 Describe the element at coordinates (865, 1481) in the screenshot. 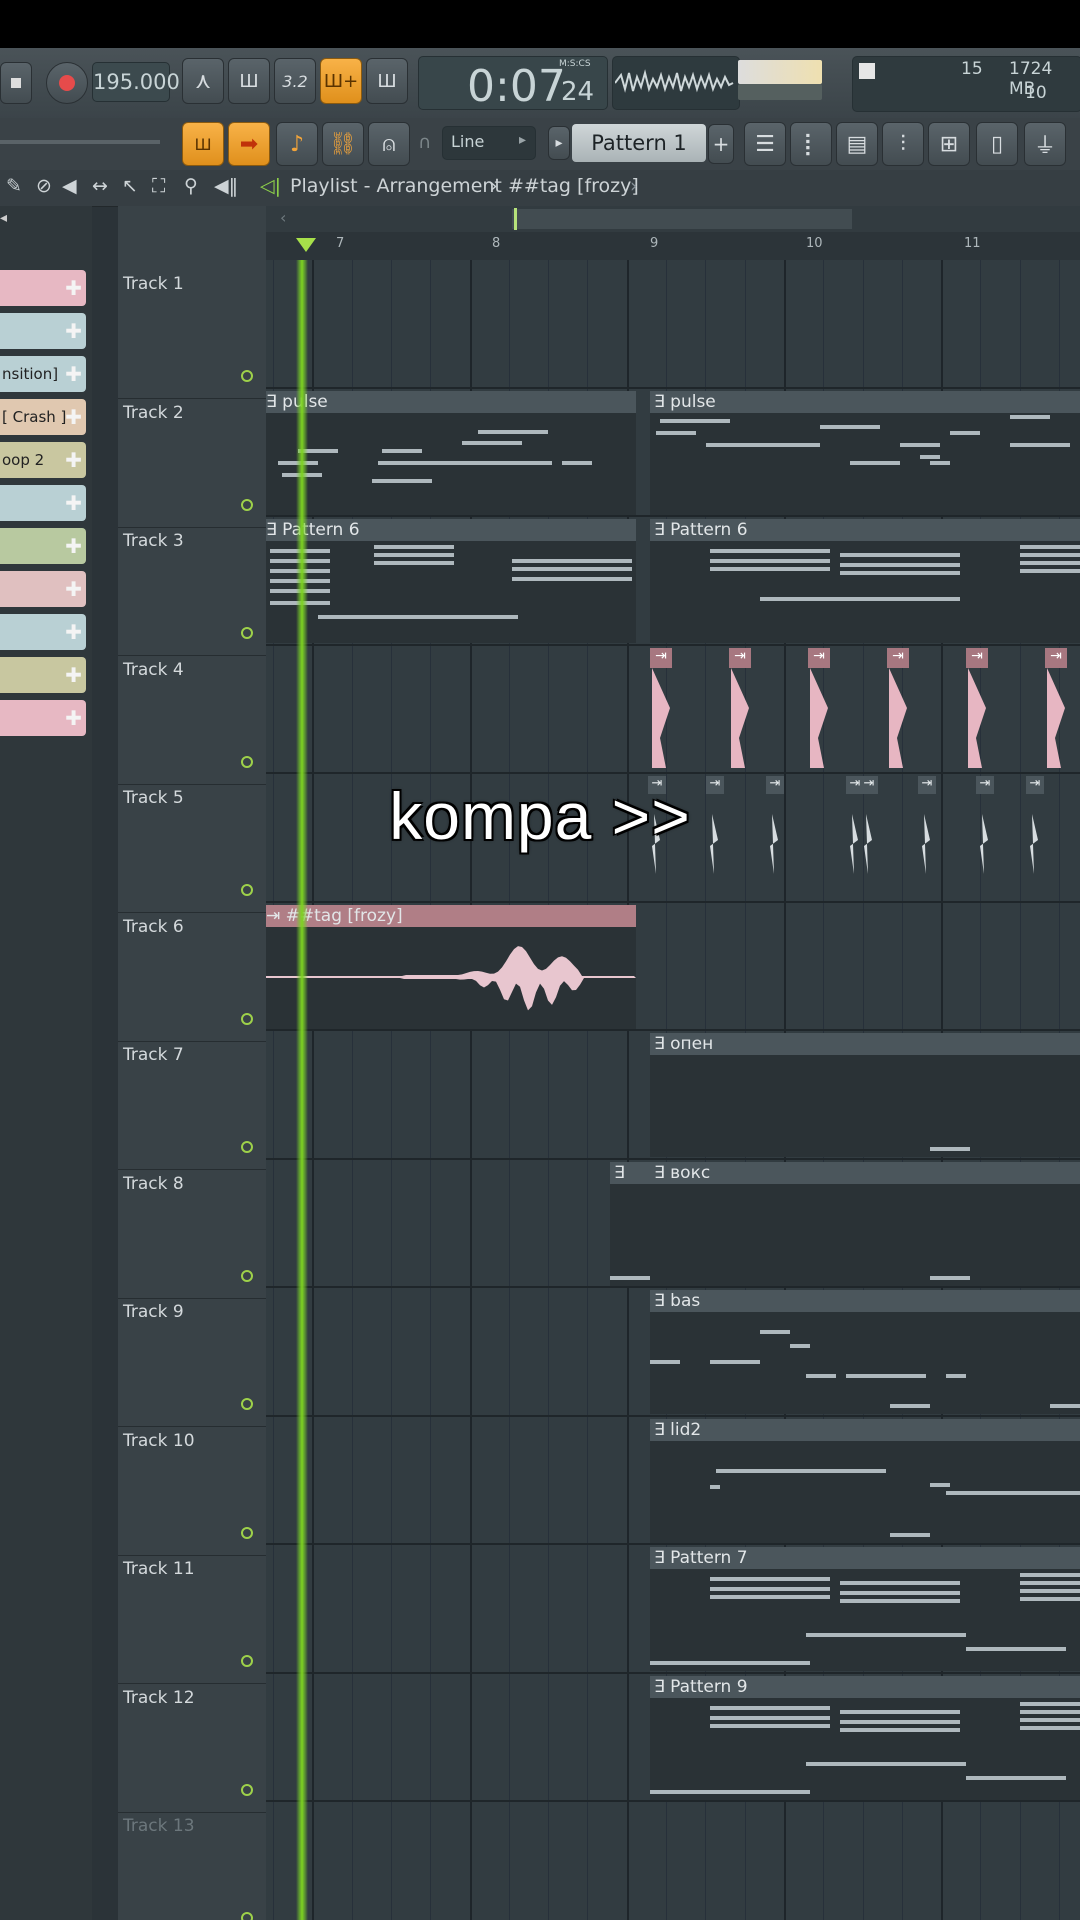

I see `playlist-clip: ∃ lid2` at that location.